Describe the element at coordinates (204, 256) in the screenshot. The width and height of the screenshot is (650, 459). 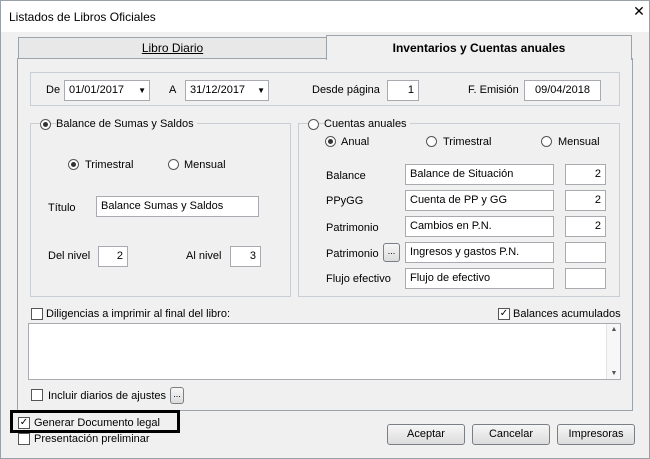
I see `al-nivel-label: Al nivel` at that location.